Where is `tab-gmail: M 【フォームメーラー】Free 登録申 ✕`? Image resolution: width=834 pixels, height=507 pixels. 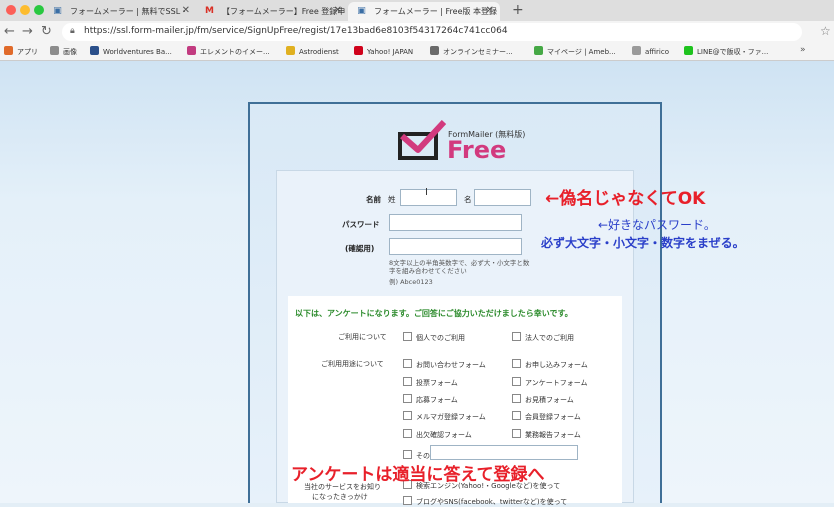 tab-gmail: M 【フォームメーラー】Free 登録申 ✕ is located at coordinates (272, 11).